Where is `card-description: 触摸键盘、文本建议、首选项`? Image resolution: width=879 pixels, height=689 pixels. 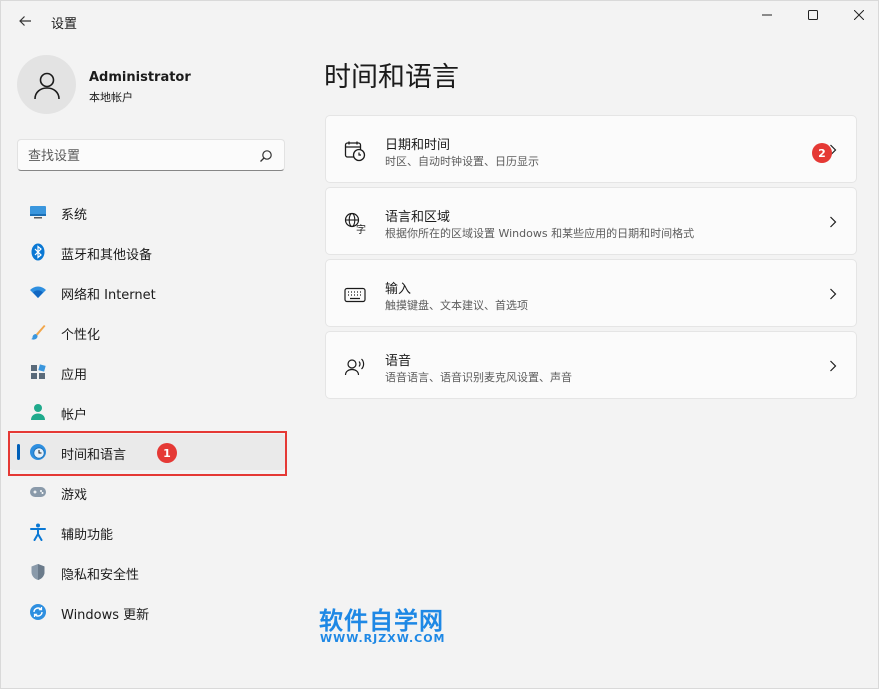
card-description: 触摸键盘、文本建议、首选项 is located at coordinates (456, 305).